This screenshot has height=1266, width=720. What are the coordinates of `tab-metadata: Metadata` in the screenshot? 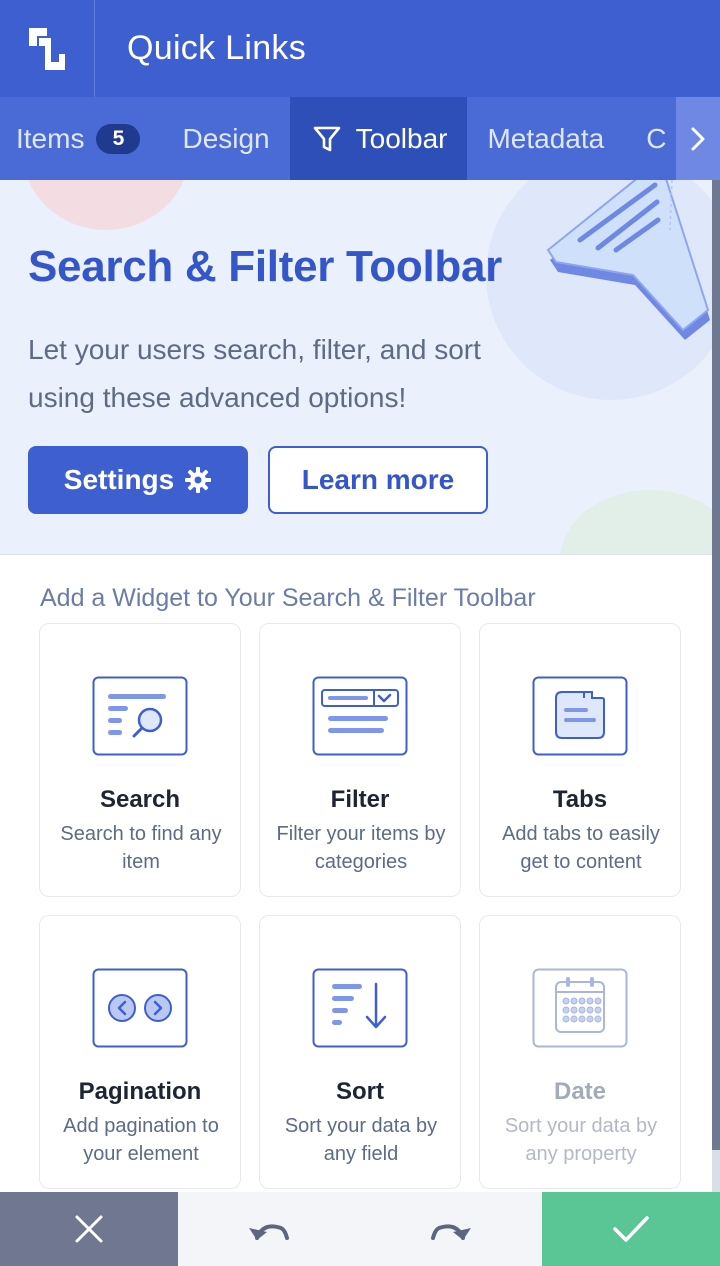 It's located at (545, 138).